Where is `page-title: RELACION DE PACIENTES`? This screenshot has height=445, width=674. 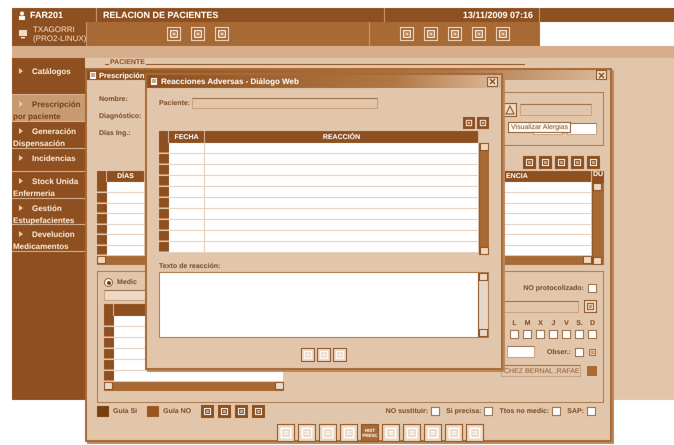
page-title: RELACION DE PACIENTES is located at coordinates (160, 15).